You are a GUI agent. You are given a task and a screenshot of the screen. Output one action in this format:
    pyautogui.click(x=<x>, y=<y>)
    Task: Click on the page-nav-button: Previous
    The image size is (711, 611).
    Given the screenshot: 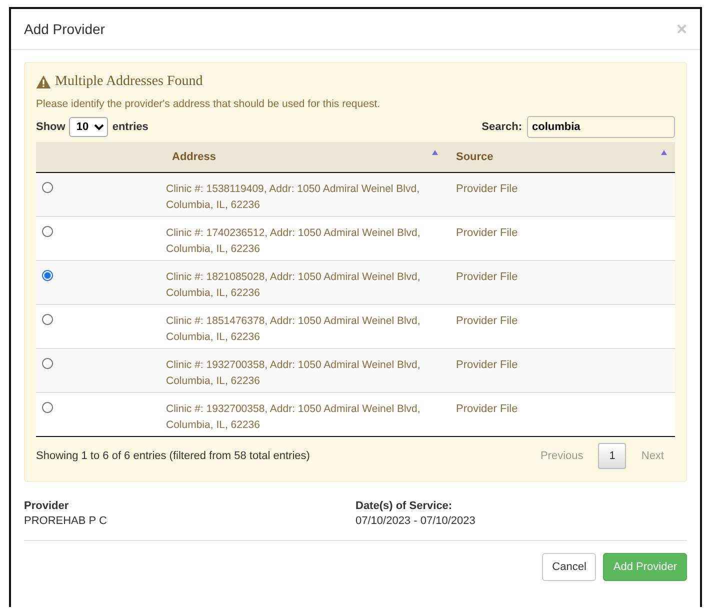 What is the action you would take?
    pyautogui.click(x=561, y=456)
    